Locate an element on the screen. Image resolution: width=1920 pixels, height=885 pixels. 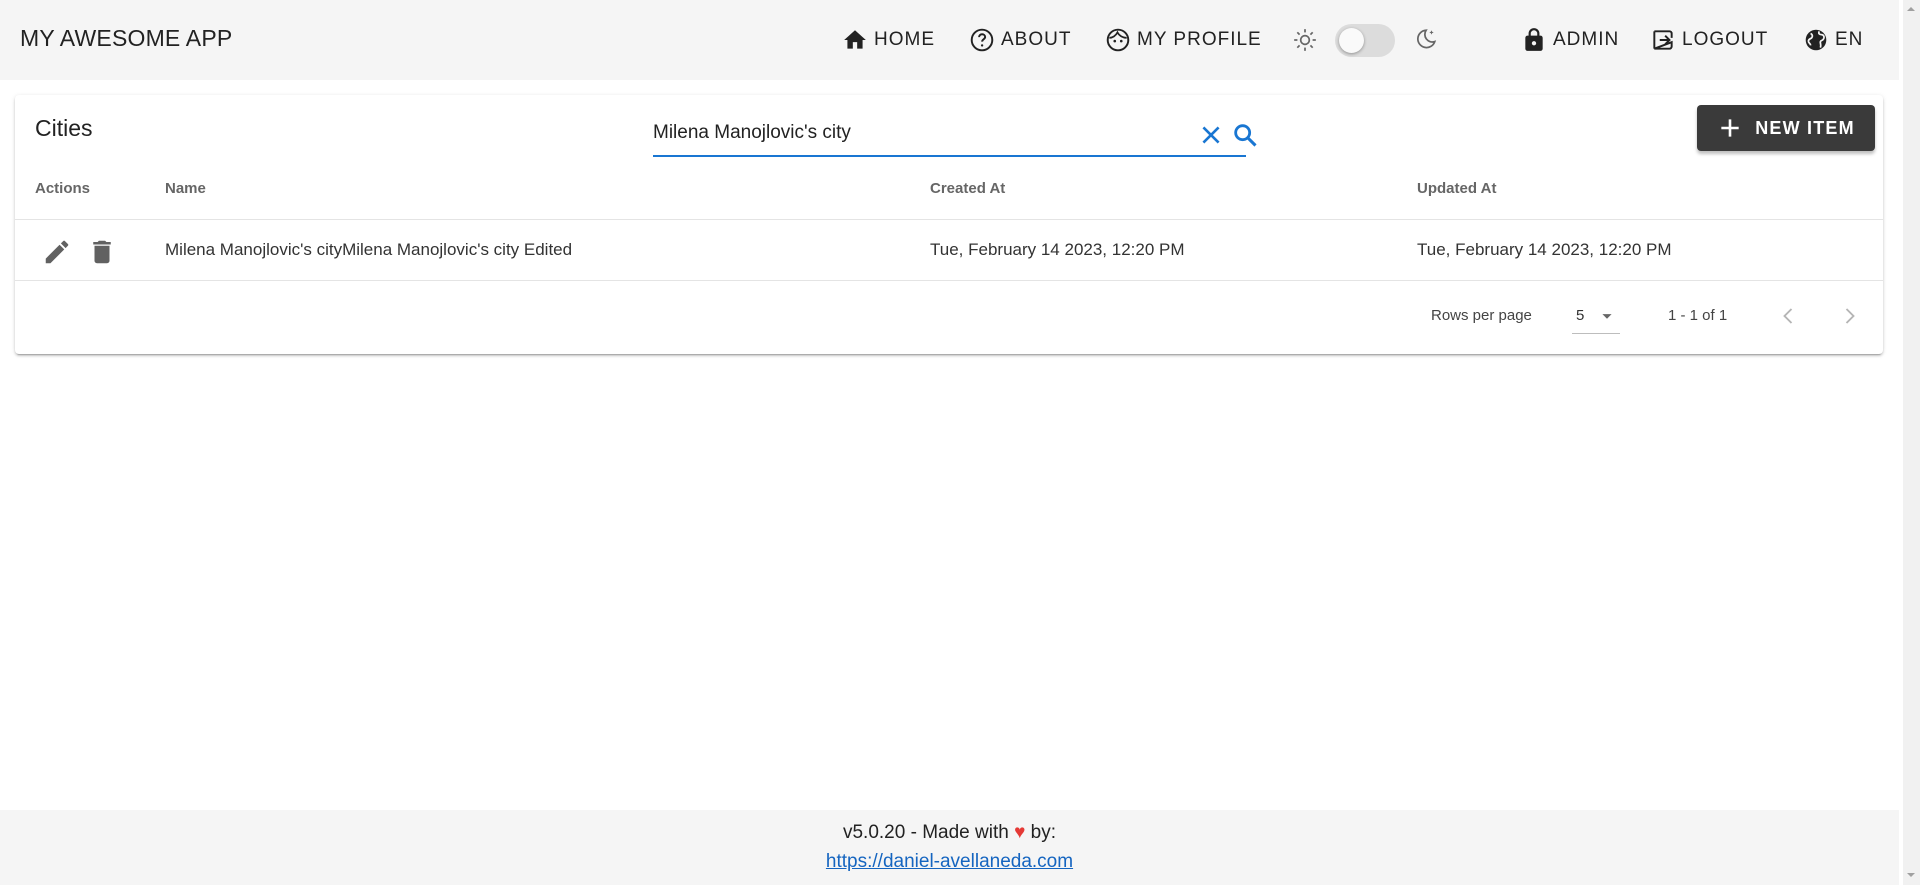
chevron-down-icon is located at coordinates (1607, 316).